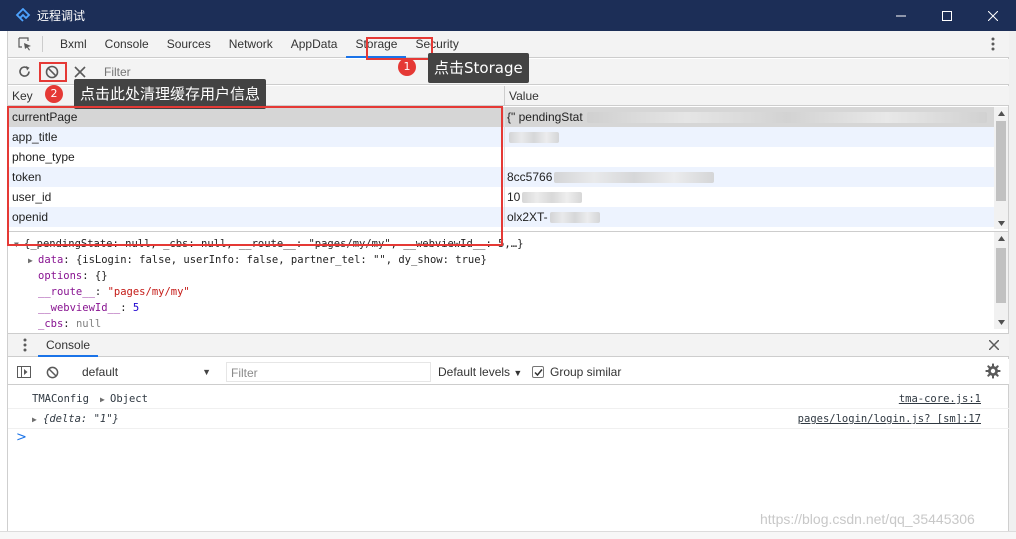 Image resolution: width=1016 pixels, height=539 pixels. Describe the element at coordinates (51, 324) in the screenshot. I see `preview-cbs-key: _cbs` at that location.